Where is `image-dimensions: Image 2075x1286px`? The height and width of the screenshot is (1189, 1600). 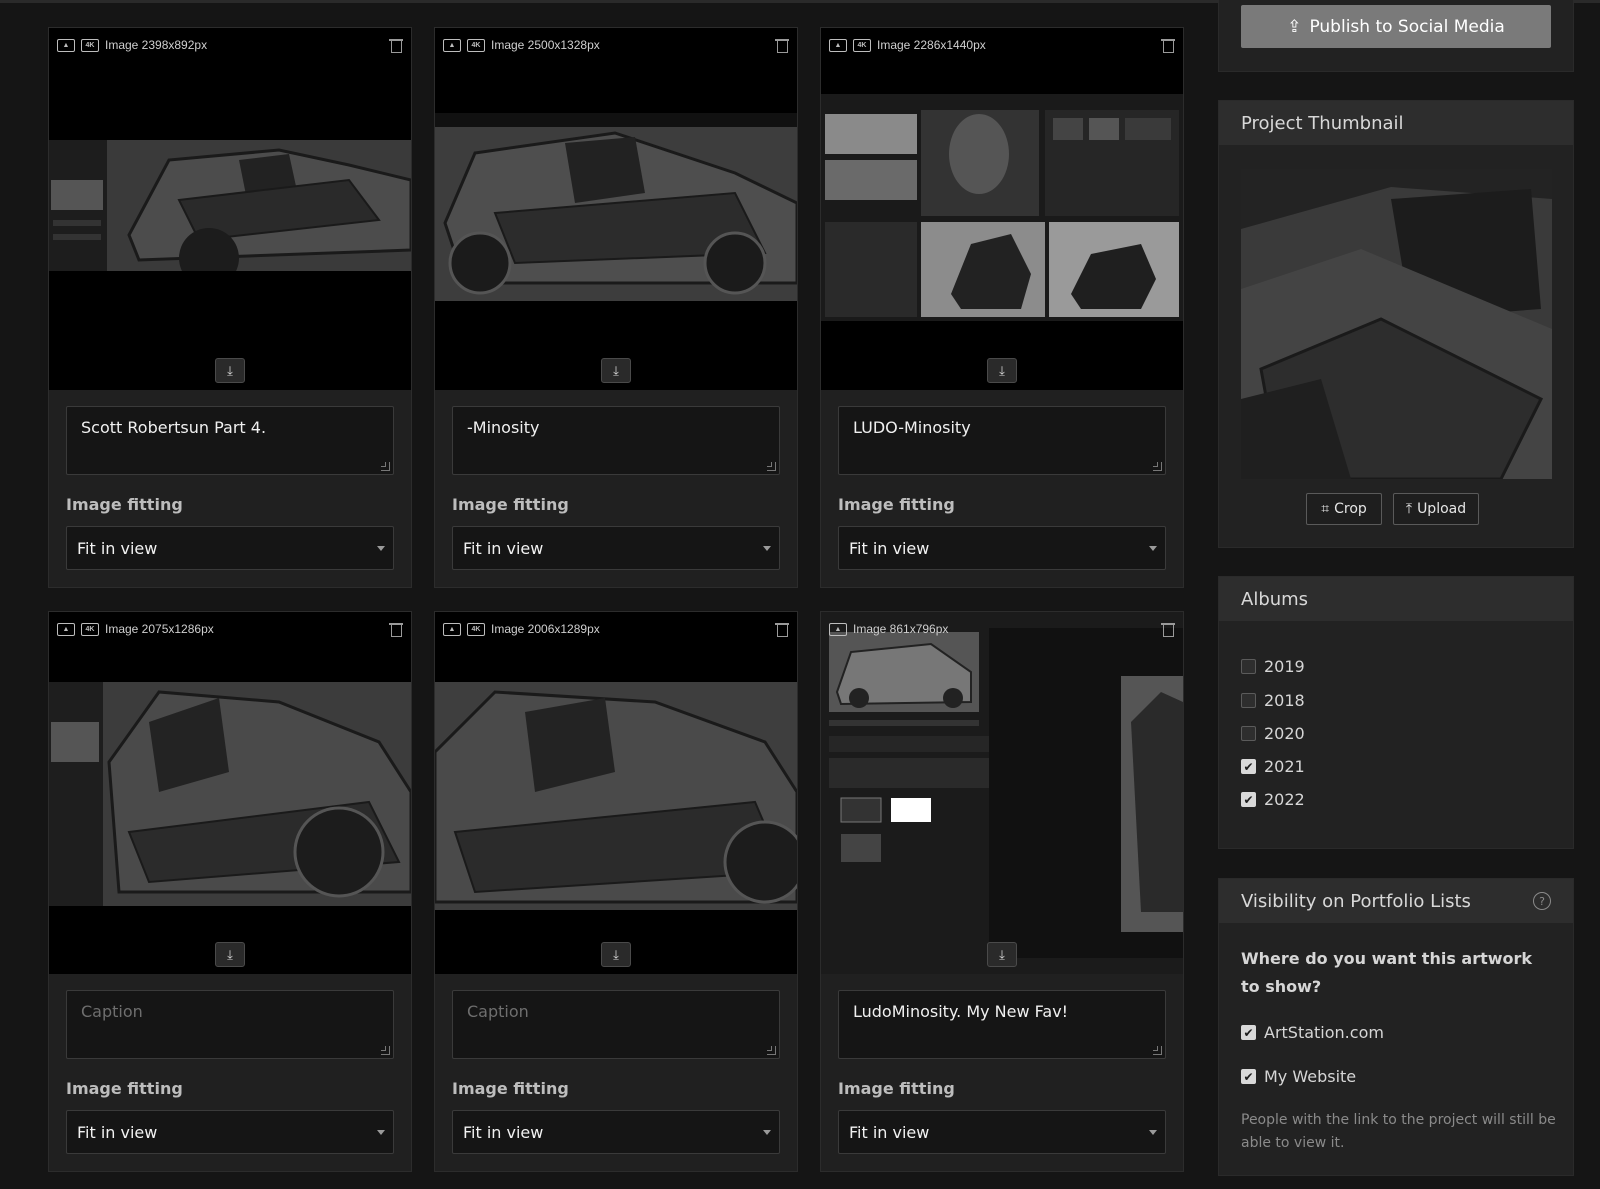 image-dimensions: Image 2075x1286px is located at coordinates (159, 629).